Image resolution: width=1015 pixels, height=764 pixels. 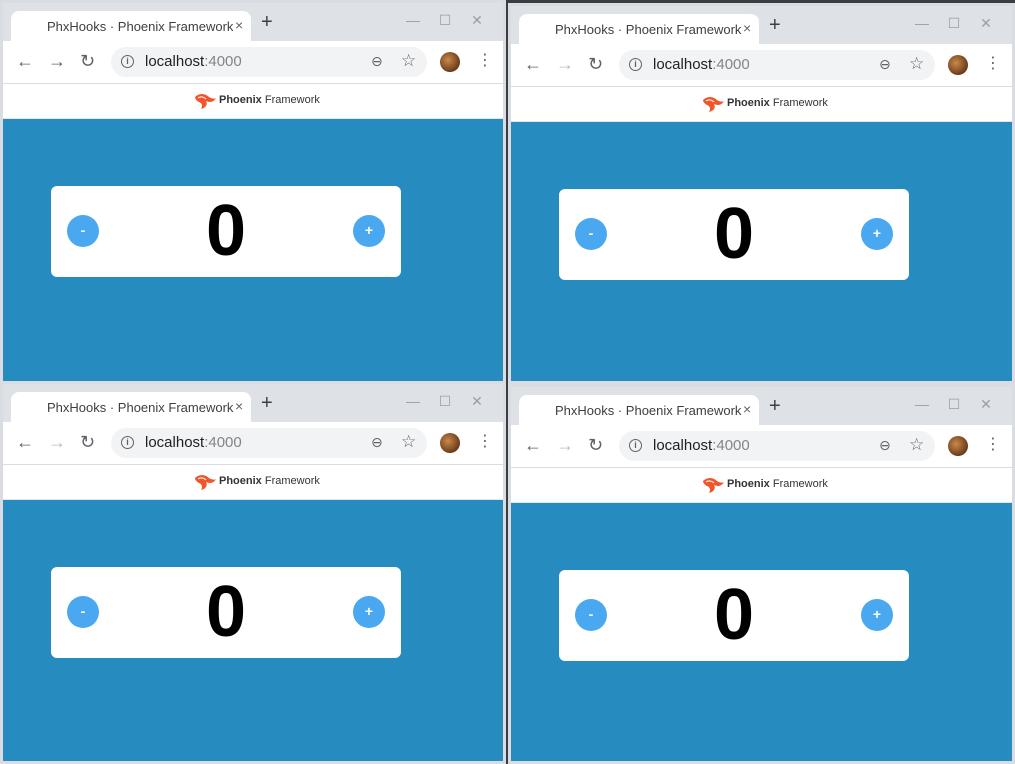 What do you see at coordinates (253, 403) in the screenshot?
I see `tab-strip: PhxHooks · Phoenix Framework × + — ☐ ✕` at bounding box center [253, 403].